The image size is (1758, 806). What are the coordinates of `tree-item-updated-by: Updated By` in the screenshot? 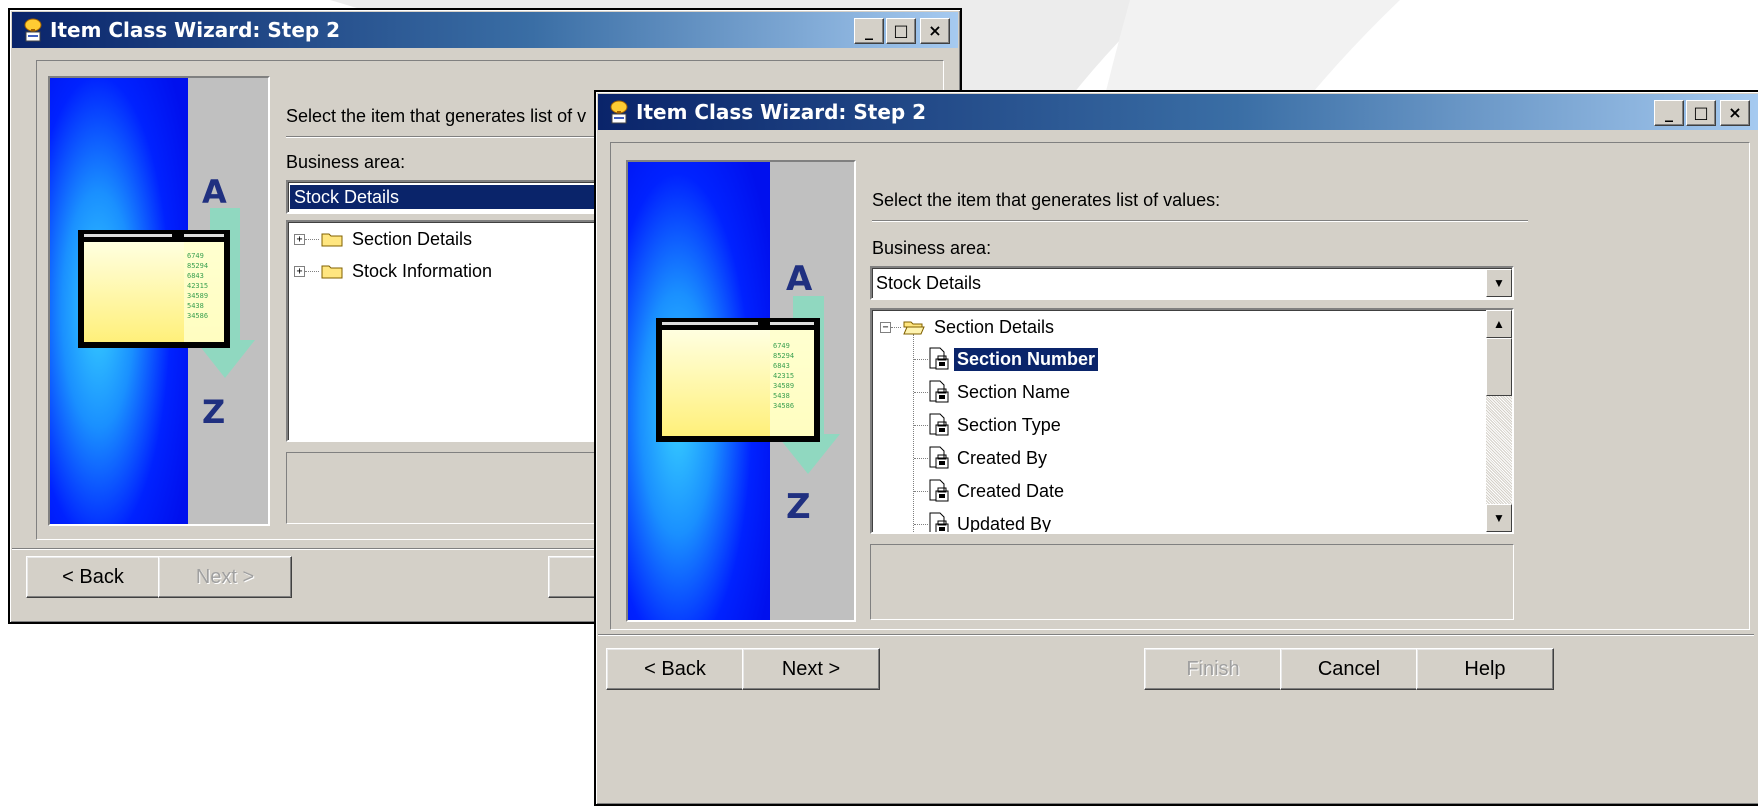 It's located at (984, 521).